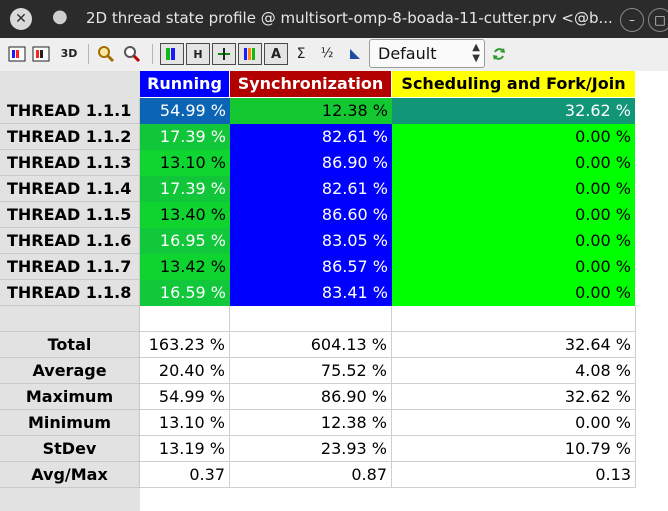  Describe the element at coordinates (185, 475) in the screenshot. I see `stat-cell: 0.37` at that location.